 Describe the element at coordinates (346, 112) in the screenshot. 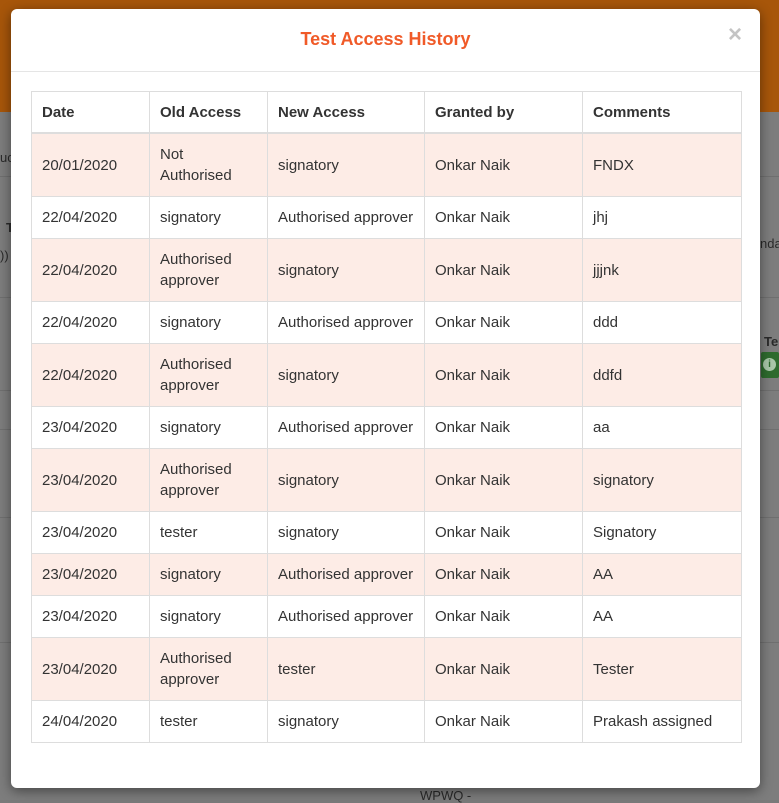

I see `column-header-new-access: New Access` at that location.